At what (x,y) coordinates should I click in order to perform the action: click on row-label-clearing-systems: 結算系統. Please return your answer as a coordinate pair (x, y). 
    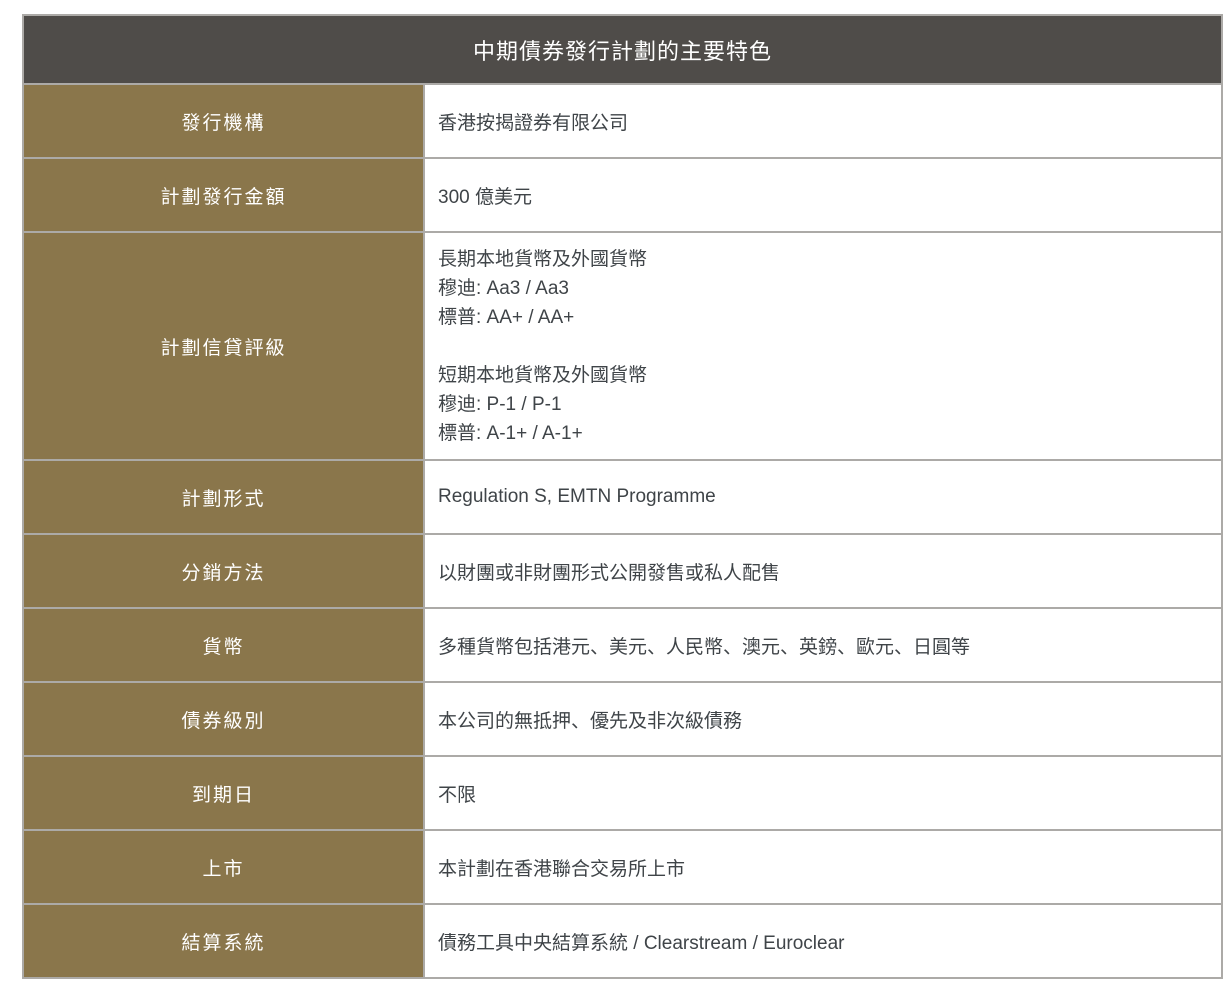
    Looking at the image, I should click on (223, 941).